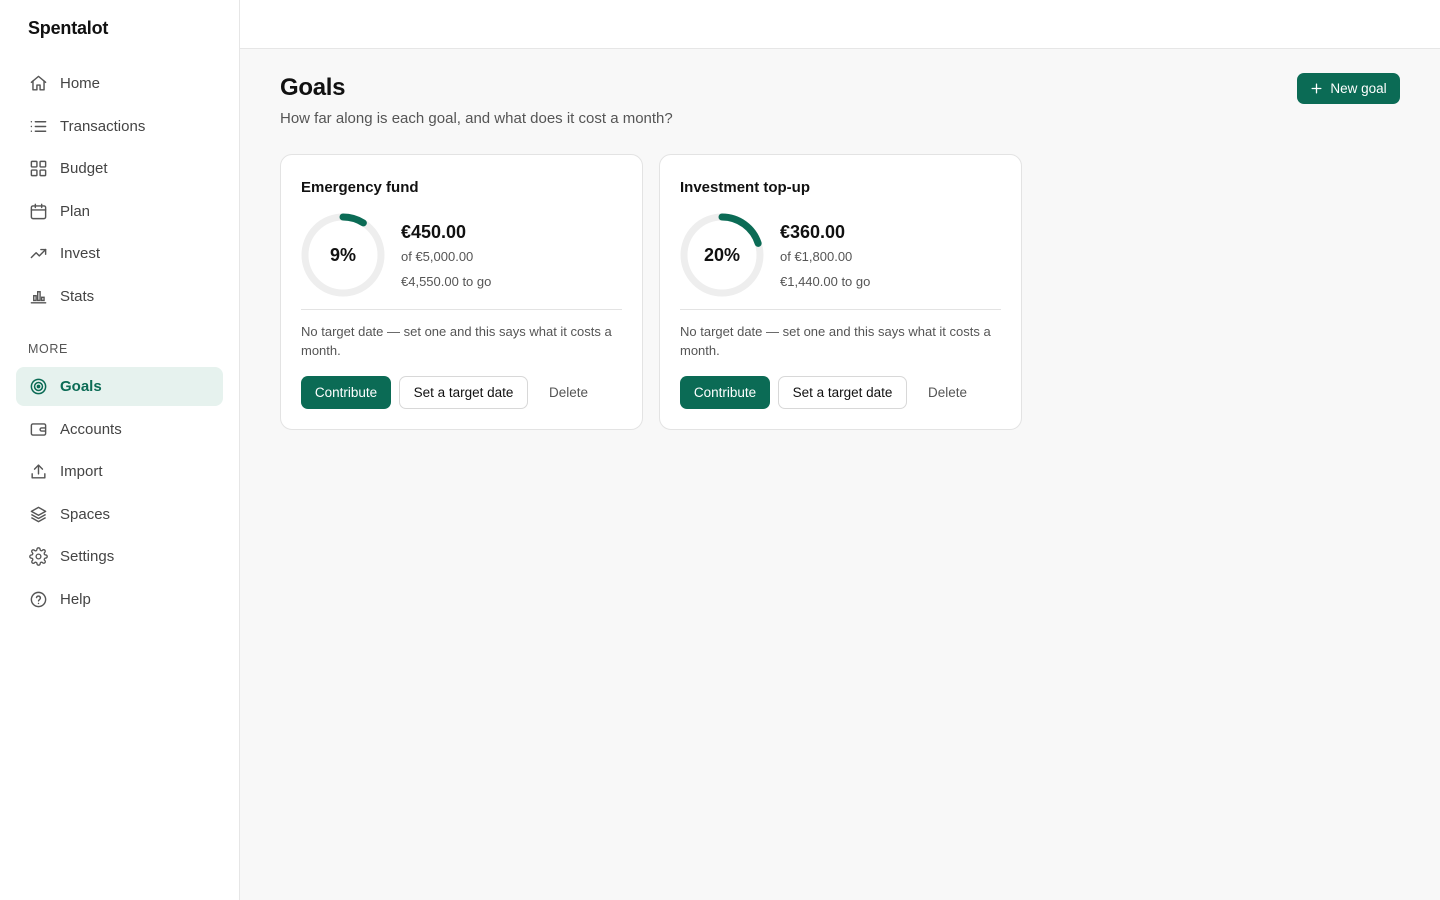 The width and height of the screenshot is (1440, 900). Describe the element at coordinates (38, 211) in the screenshot. I see `calendar-icon` at that location.